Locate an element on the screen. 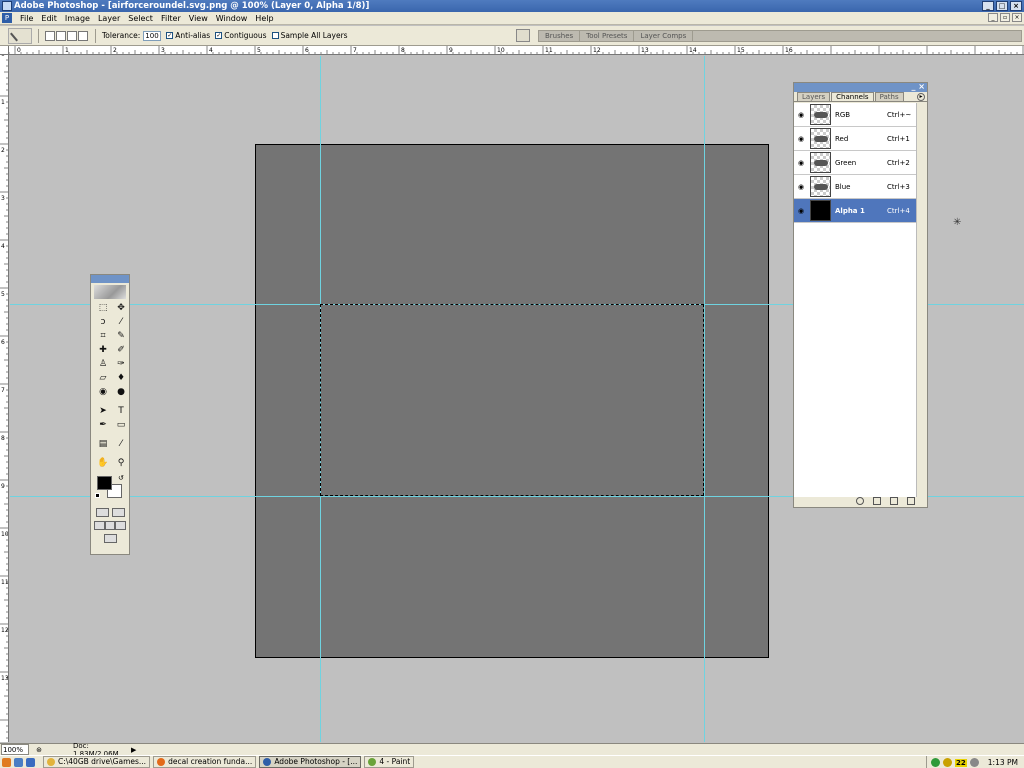  tab-paths: Paths is located at coordinates (889, 96).